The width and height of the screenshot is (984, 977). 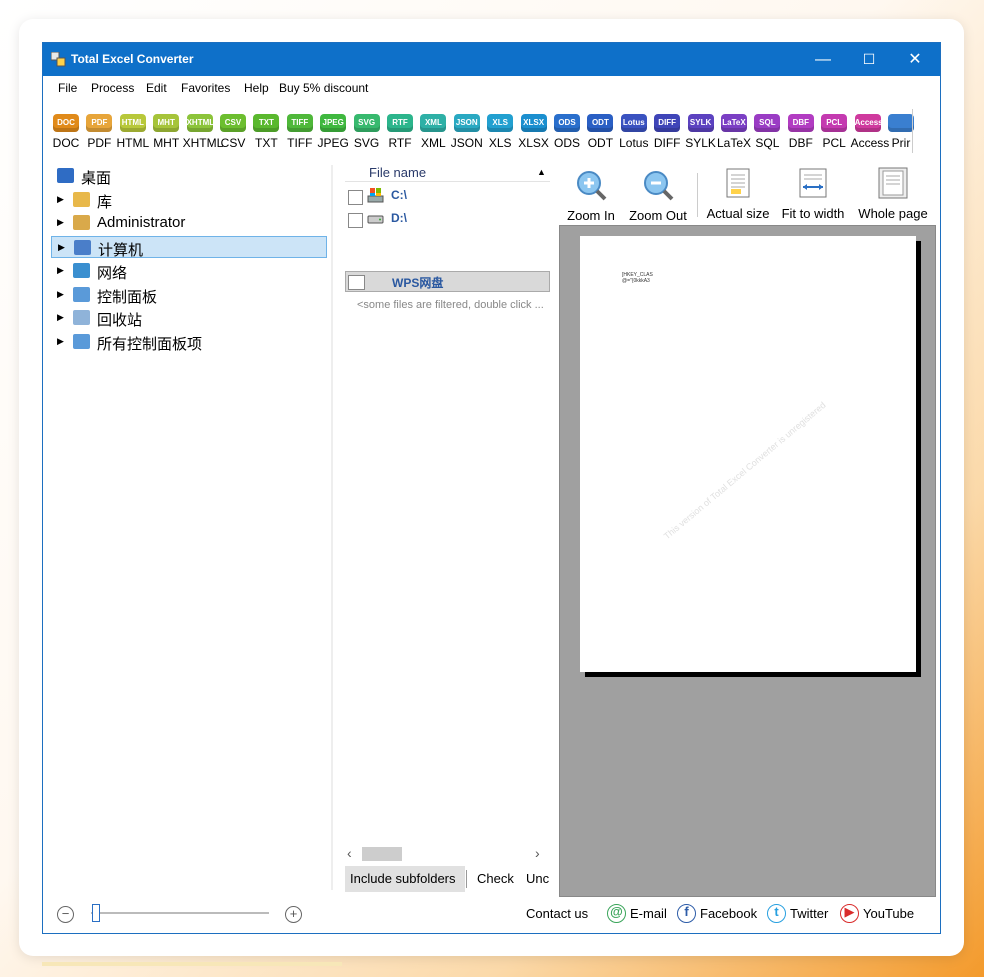 What do you see at coordinates (500, 125) in the screenshot?
I see `format-xls-button: XLS XLS` at bounding box center [500, 125].